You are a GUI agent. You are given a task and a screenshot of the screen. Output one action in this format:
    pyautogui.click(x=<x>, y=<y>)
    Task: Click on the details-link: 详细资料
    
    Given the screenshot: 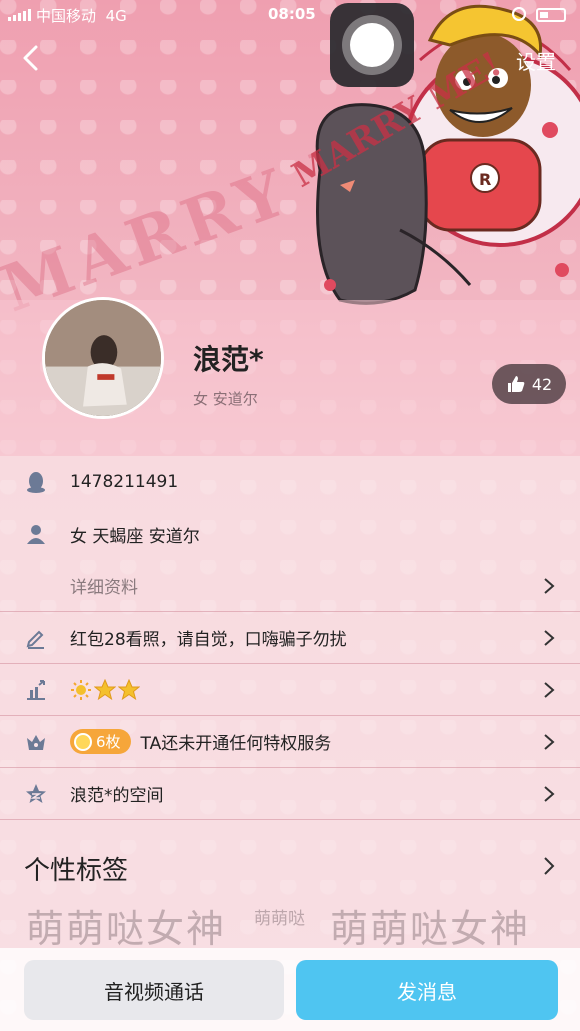 What is the action you would take?
    pyautogui.click(x=104, y=585)
    